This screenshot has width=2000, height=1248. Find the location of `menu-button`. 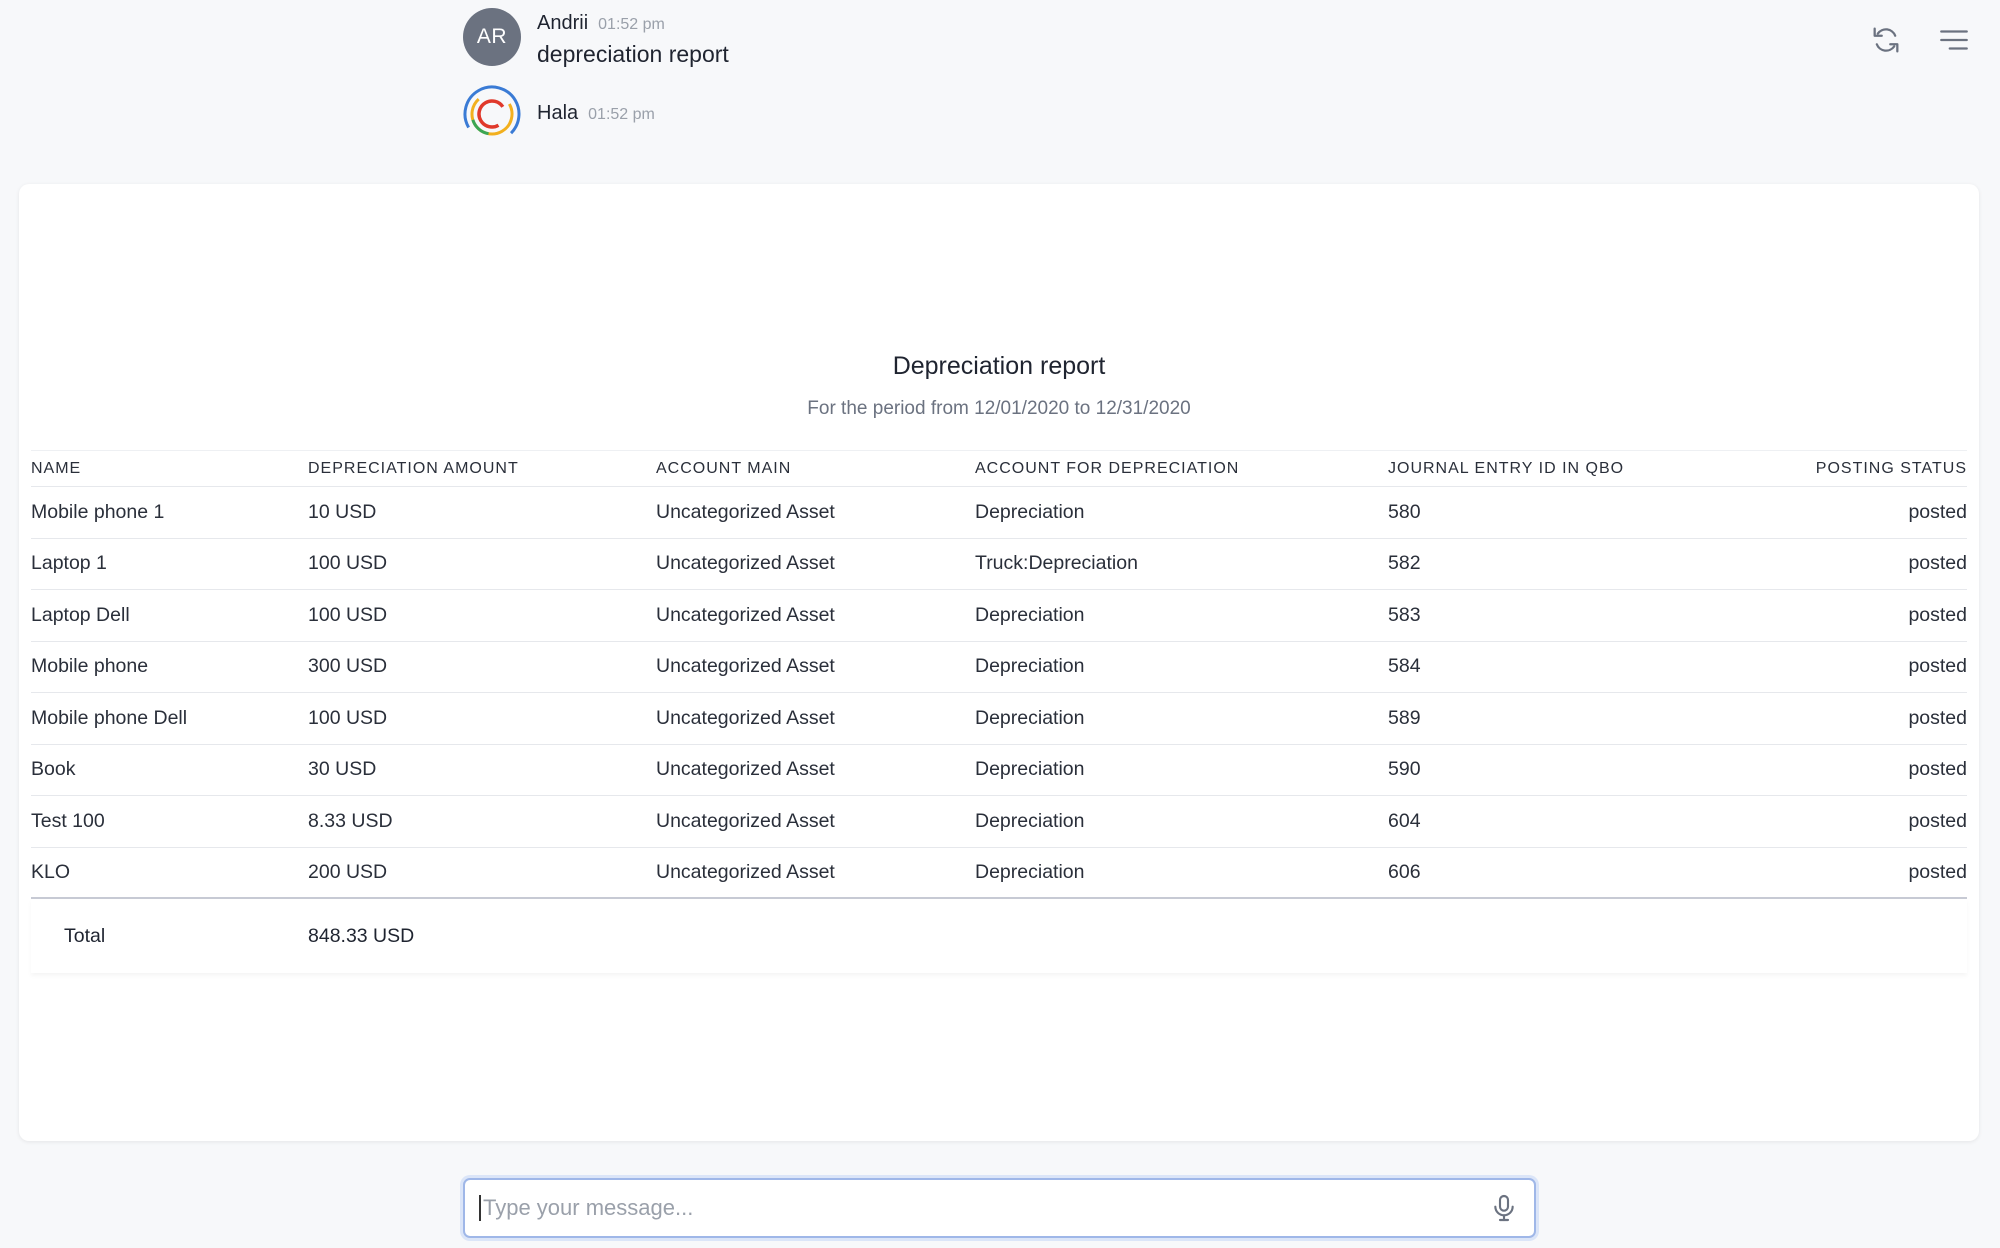

menu-button is located at coordinates (1954, 40).